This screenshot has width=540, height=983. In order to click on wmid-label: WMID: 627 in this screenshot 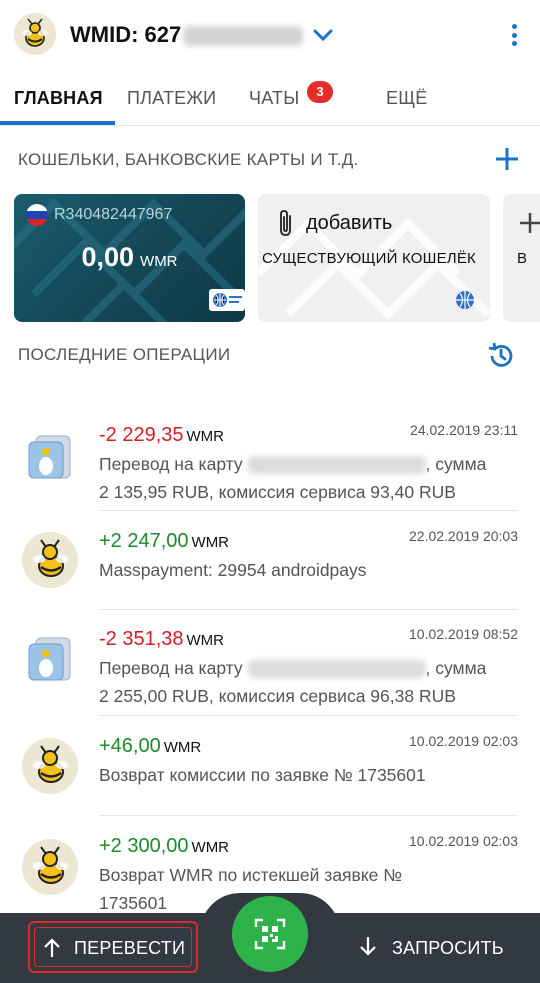, I will do `click(187, 35)`.